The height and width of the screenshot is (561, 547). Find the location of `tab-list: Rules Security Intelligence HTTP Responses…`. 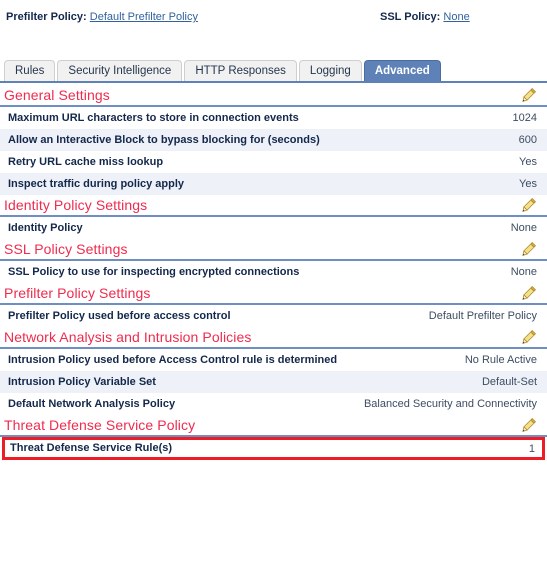

tab-list: Rules Security Intelligence HTTP Responses… is located at coordinates (273, 70).